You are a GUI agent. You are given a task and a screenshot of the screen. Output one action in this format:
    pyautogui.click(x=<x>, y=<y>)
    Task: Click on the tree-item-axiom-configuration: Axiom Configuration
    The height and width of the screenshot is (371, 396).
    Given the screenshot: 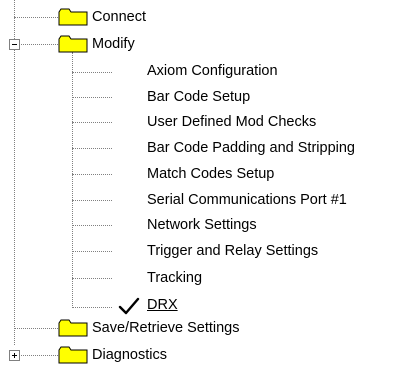 What is the action you would take?
    pyautogui.click(x=212, y=71)
    